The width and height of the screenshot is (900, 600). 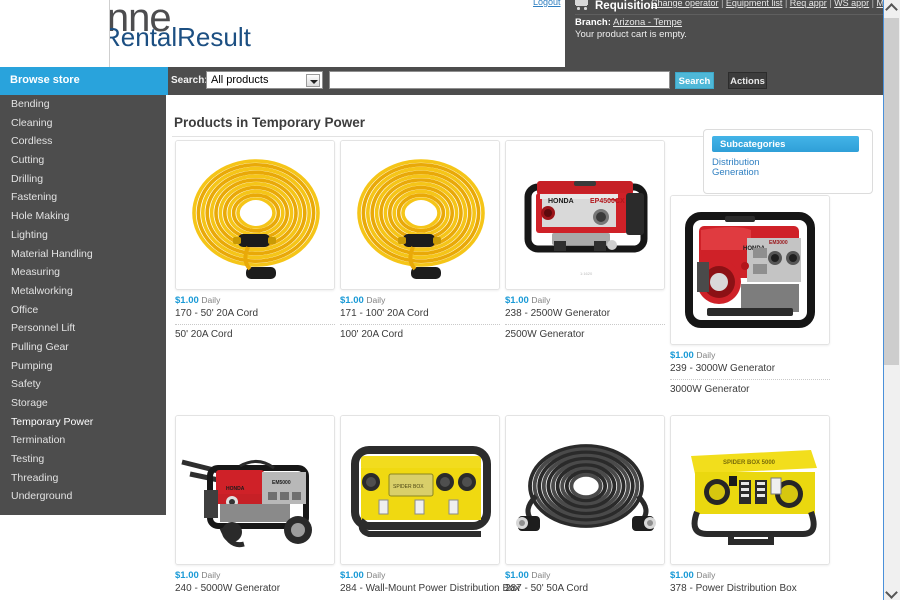 What do you see at coordinates (750, 270) in the screenshot?
I see `product-image-honda-red-generator-compact: HONDAEM3000` at bounding box center [750, 270].